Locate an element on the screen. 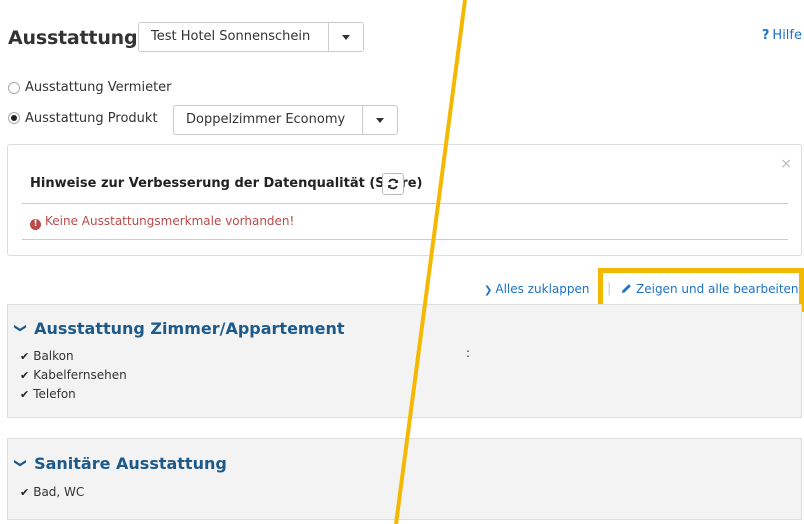 The width and height of the screenshot is (804, 524). collapse-all-link: ❯ Alles zuklappen is located at coordinates (536, 289).